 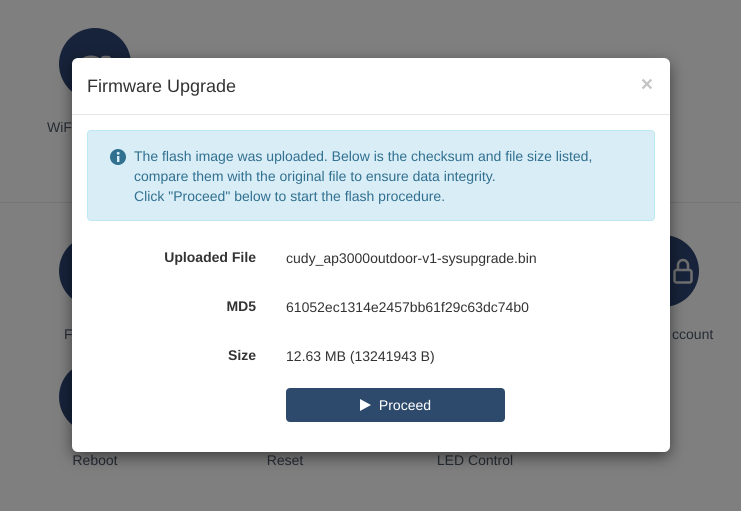 I want to click on field-value: 61052ec1314e2457bb61f29c63dc74b0, so click(x=407, y=307).